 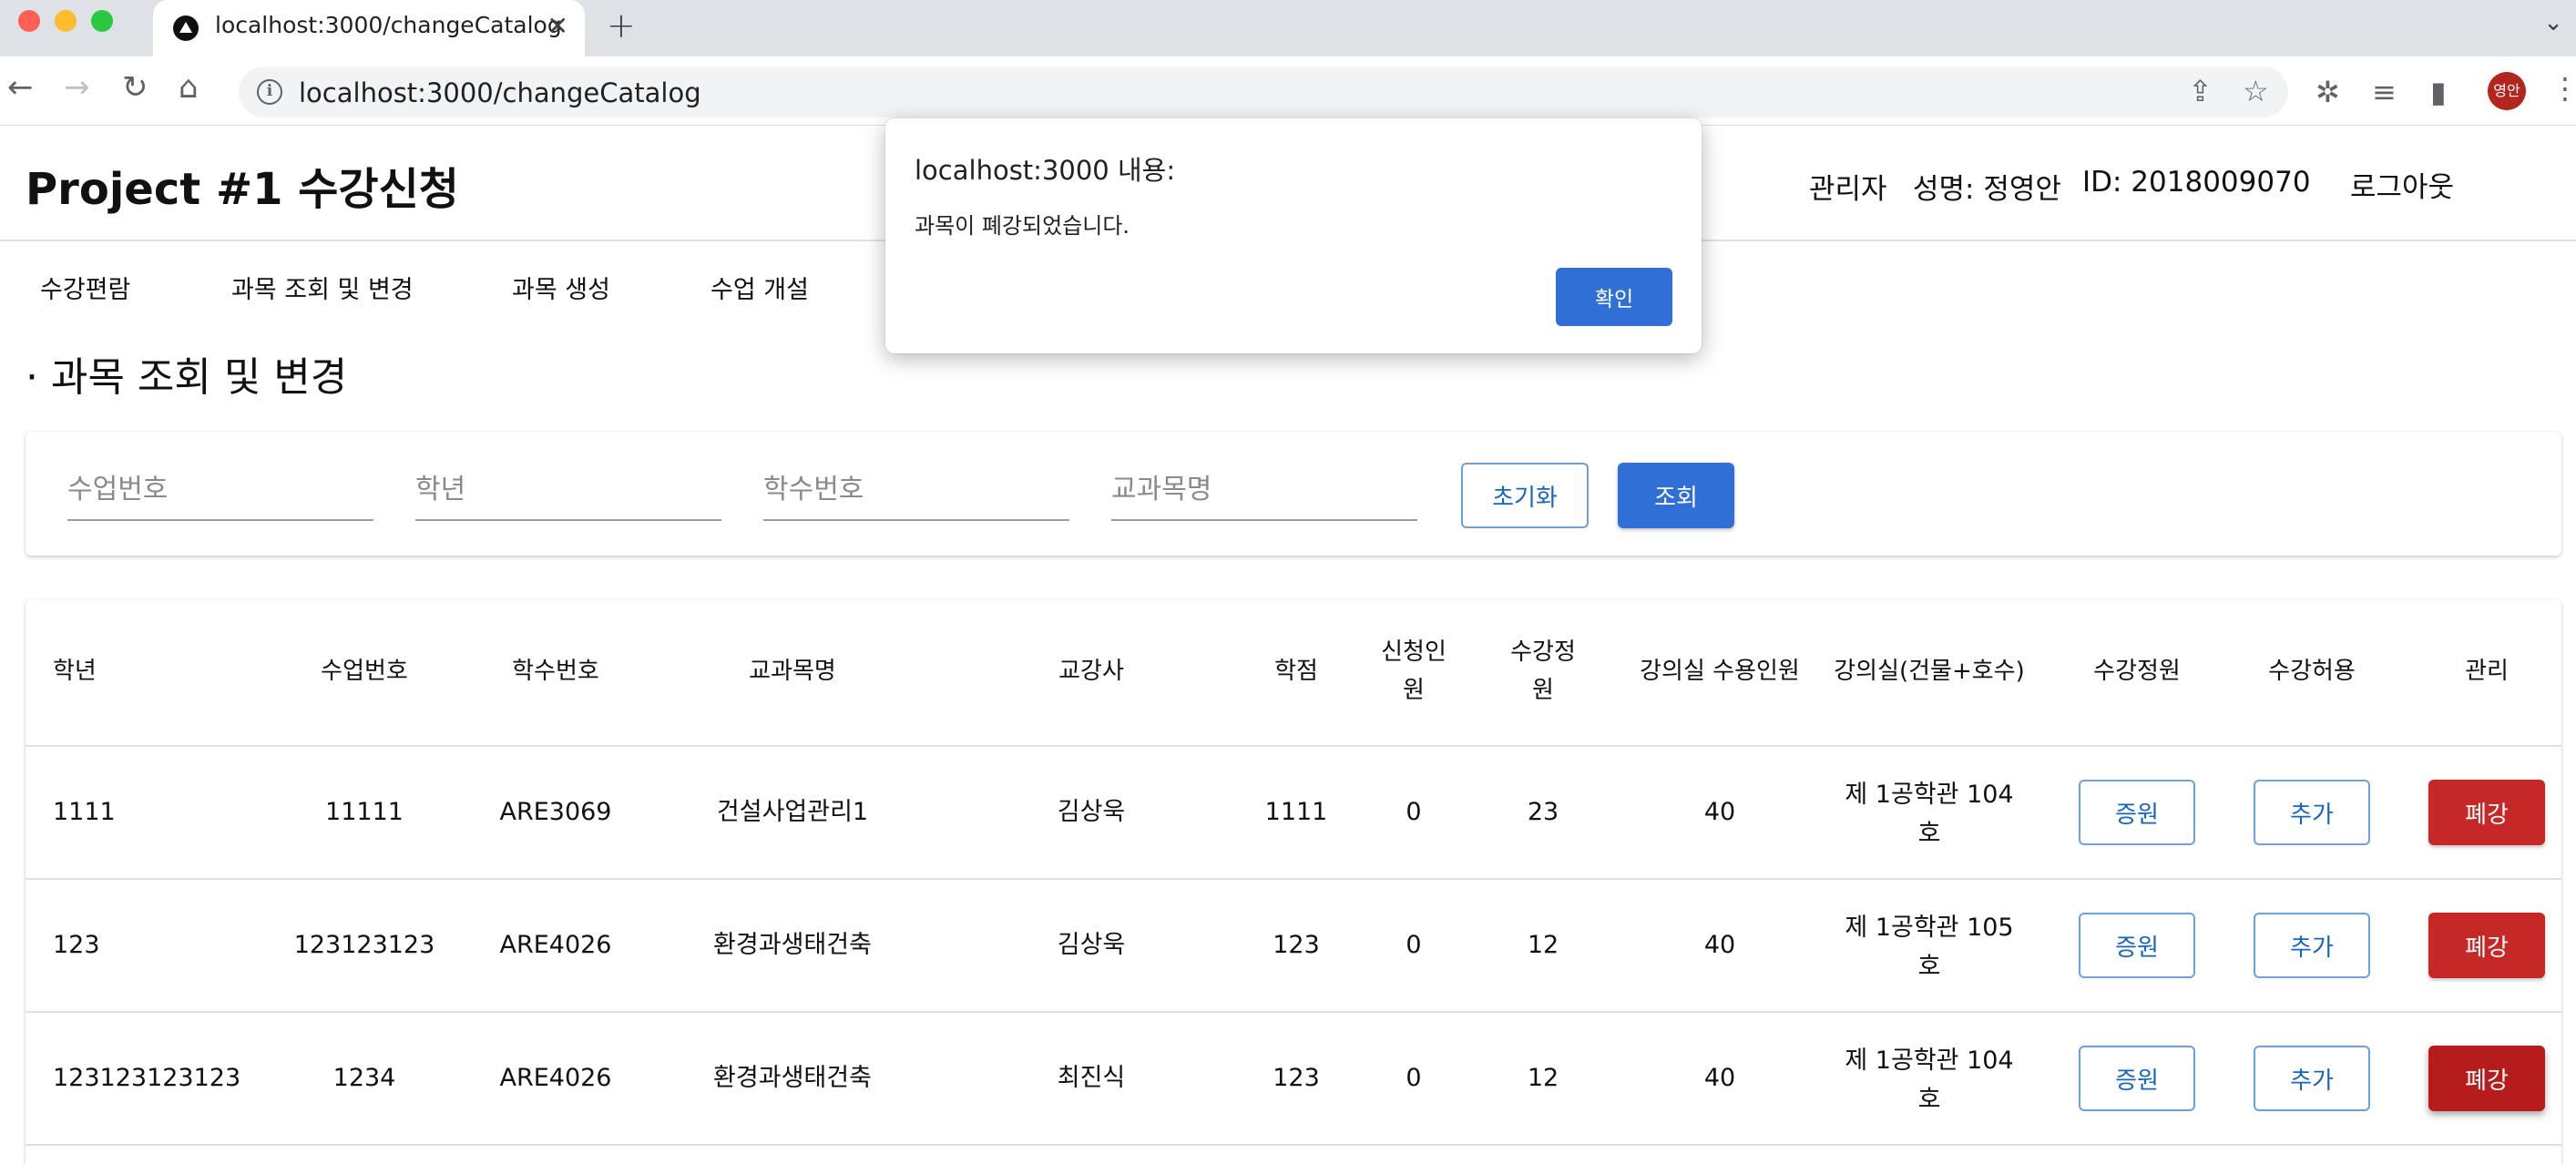 I want to click on back-arrow-icon: ←, so click(x=20, y=88).